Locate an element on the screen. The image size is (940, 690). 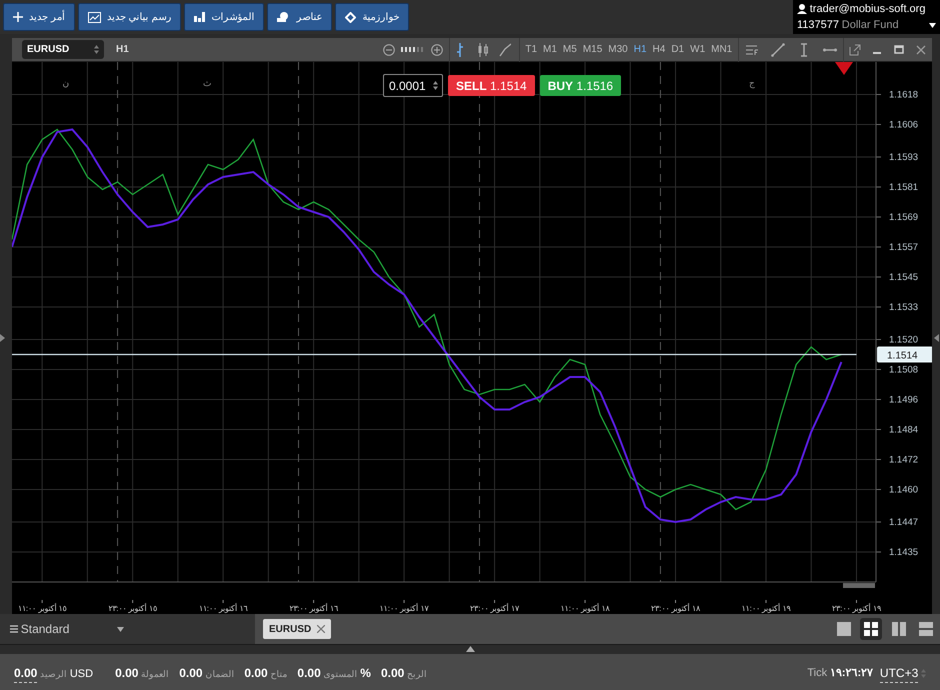
status-unit: % is located at coordinates (365, 673).